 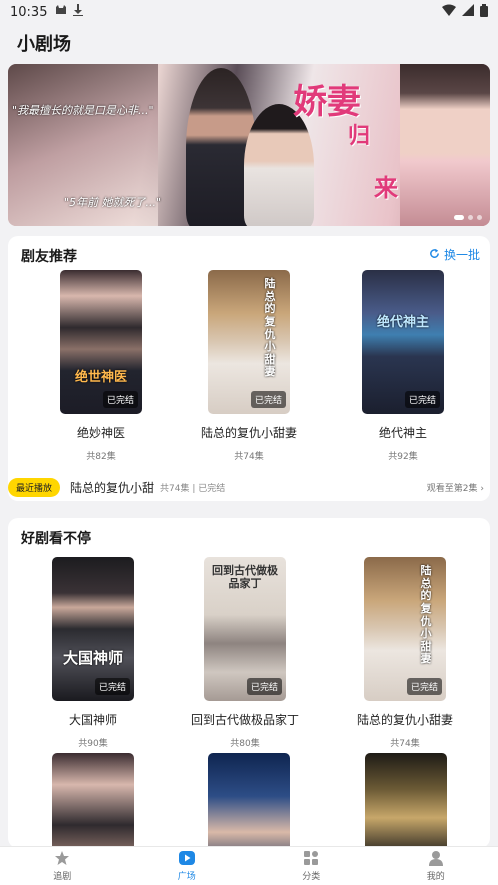 I want to click on tab-category: 分类, so click(x=311, y=866).